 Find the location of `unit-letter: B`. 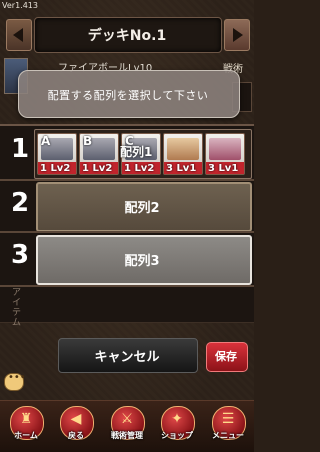

unit-letter: B is located at coordinates (88, 141).